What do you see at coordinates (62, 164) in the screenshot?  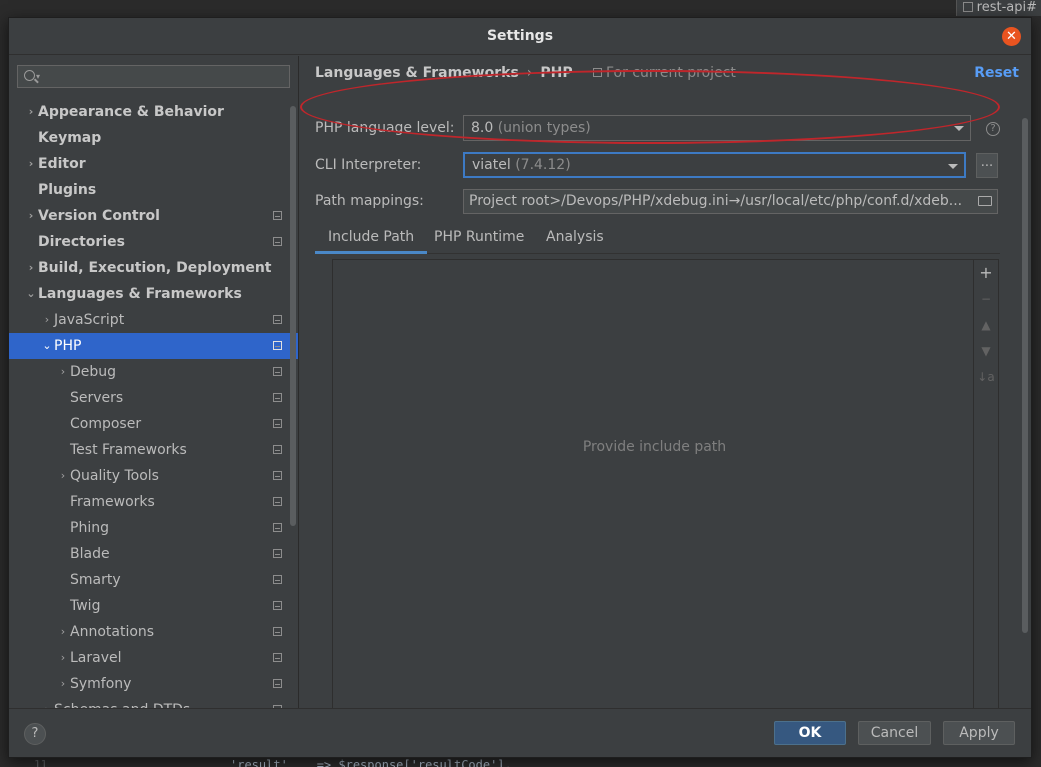 I see `sidebar-item-label: Editor` at bounding box center [62, 164].